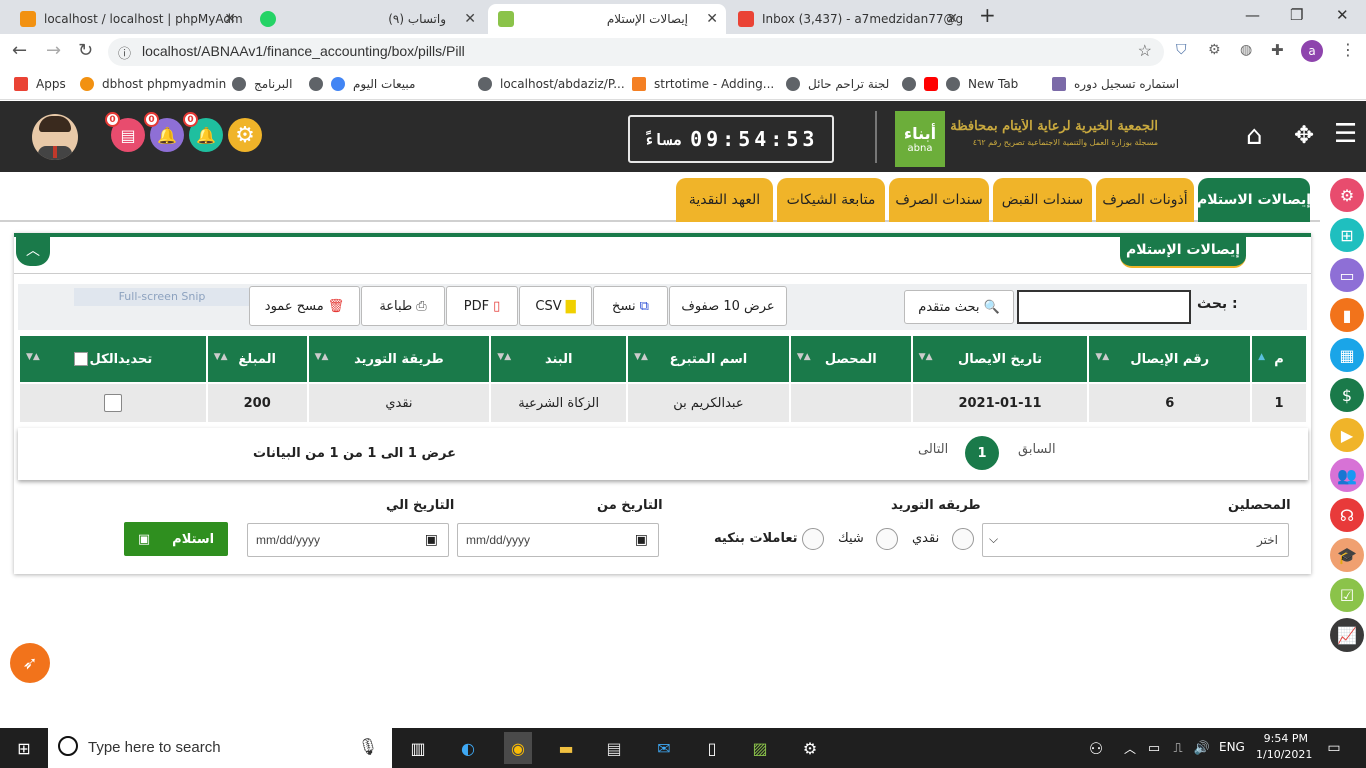  I want to click on collapse-chevron-icon: ︿, so click(33, 250).